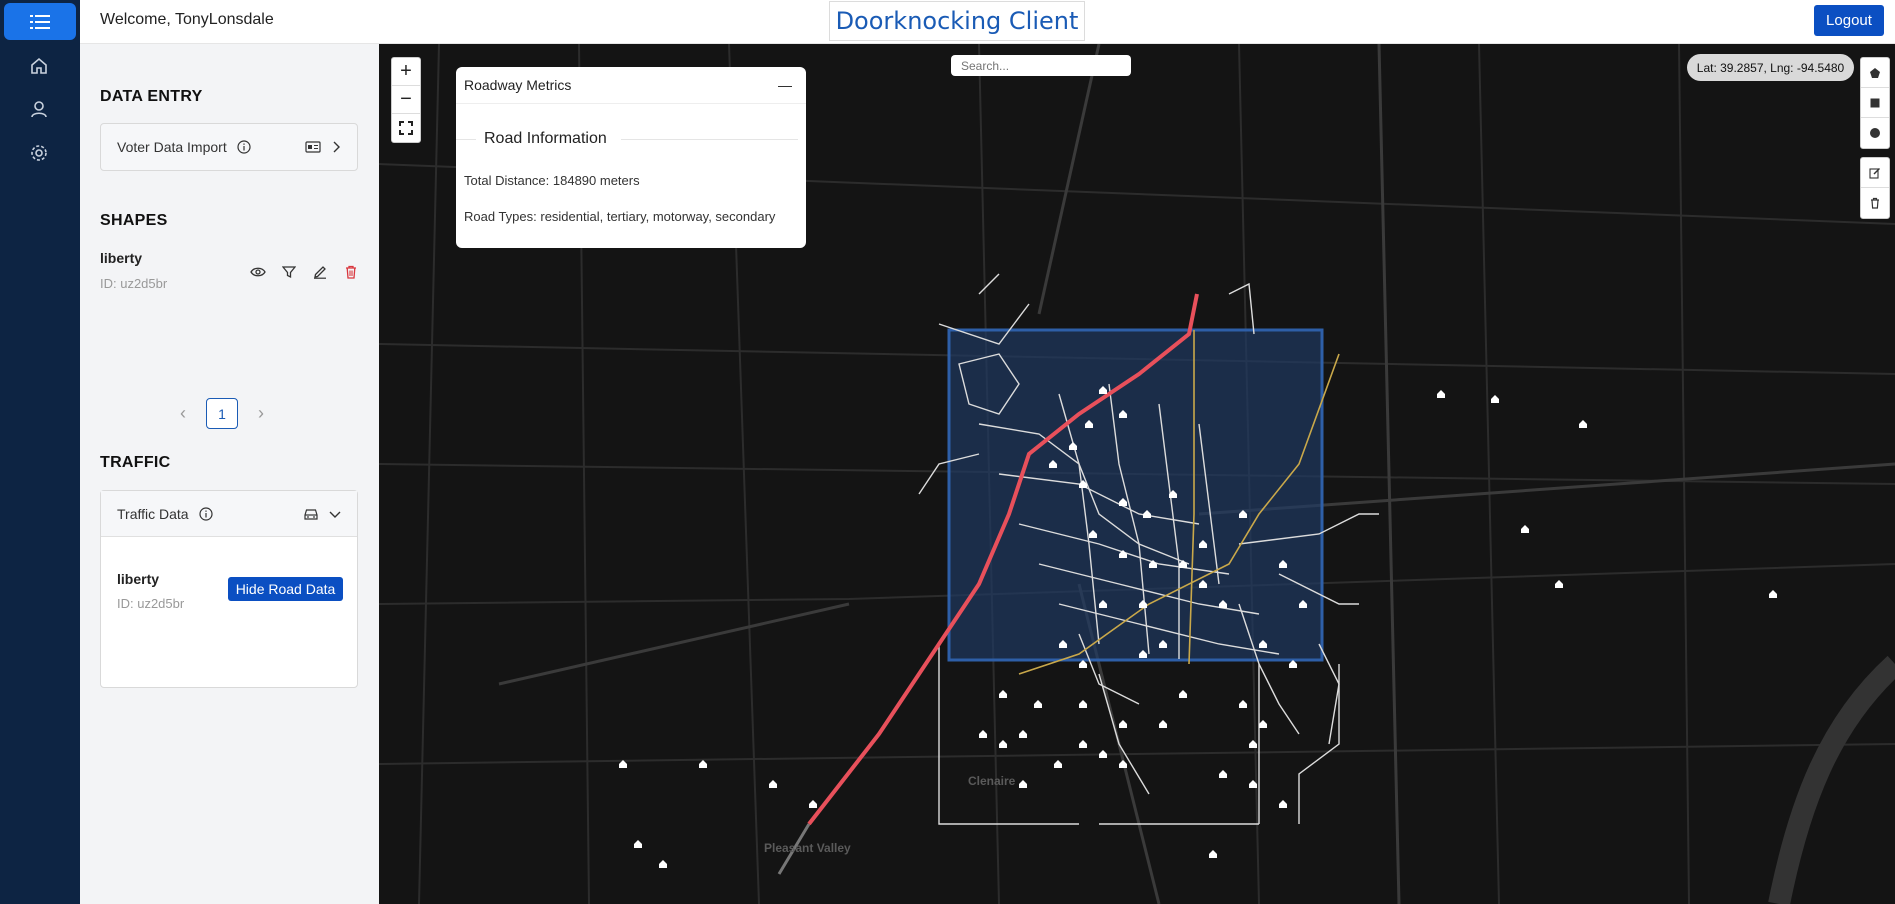 This screenshot has height=904, width=1895. What do you see at coordinates (1041, 65) in the screenshot?
I see `map-search-input` at bounding box center [1041, 65].